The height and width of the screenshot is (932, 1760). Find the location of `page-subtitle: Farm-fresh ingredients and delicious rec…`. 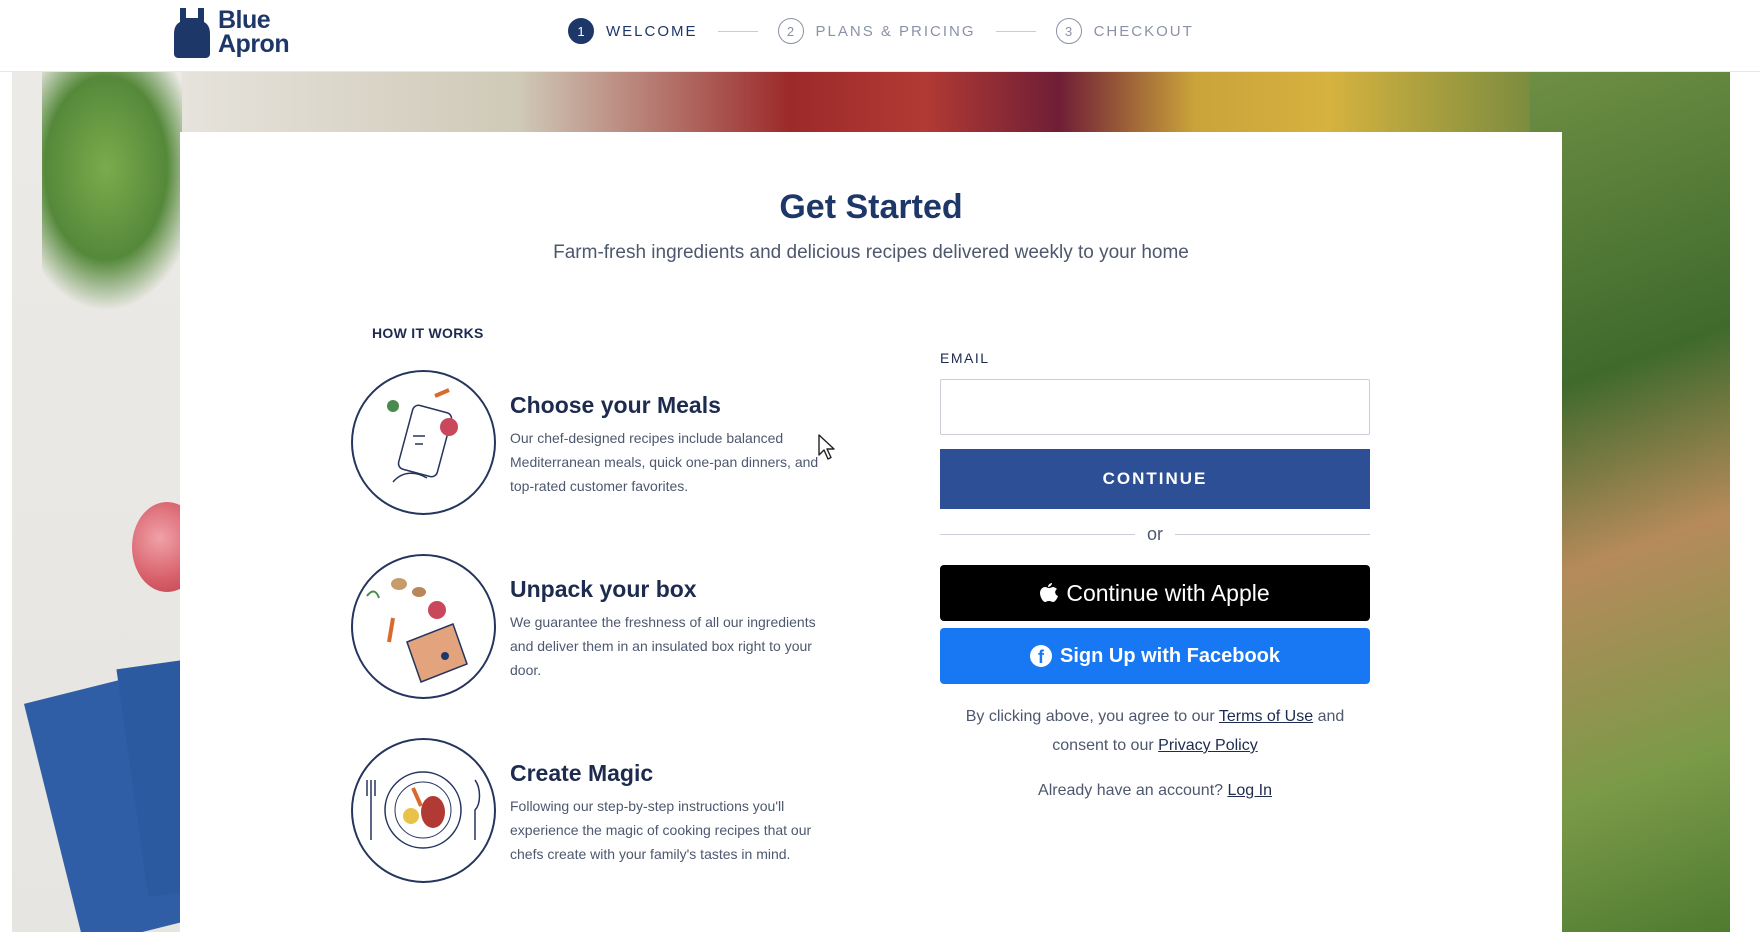

page-subtitle: Farm-fresh ingredients and delicious rec… is located at coordinates (871, 252).